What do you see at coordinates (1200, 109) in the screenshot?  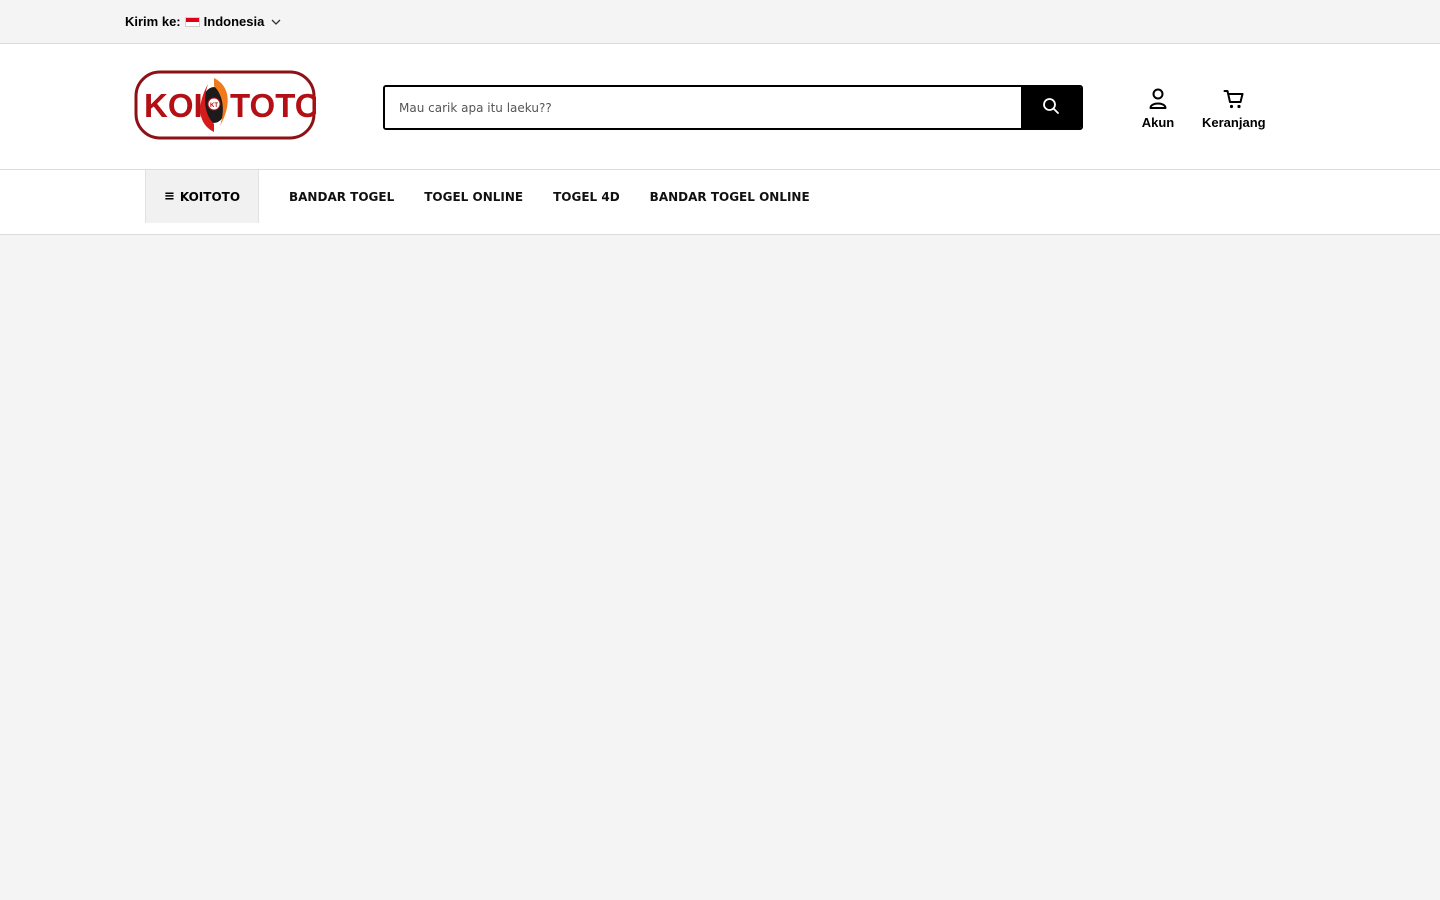 I see `header-actions: Akun Keranjang` at bounding box center [1200, 109].